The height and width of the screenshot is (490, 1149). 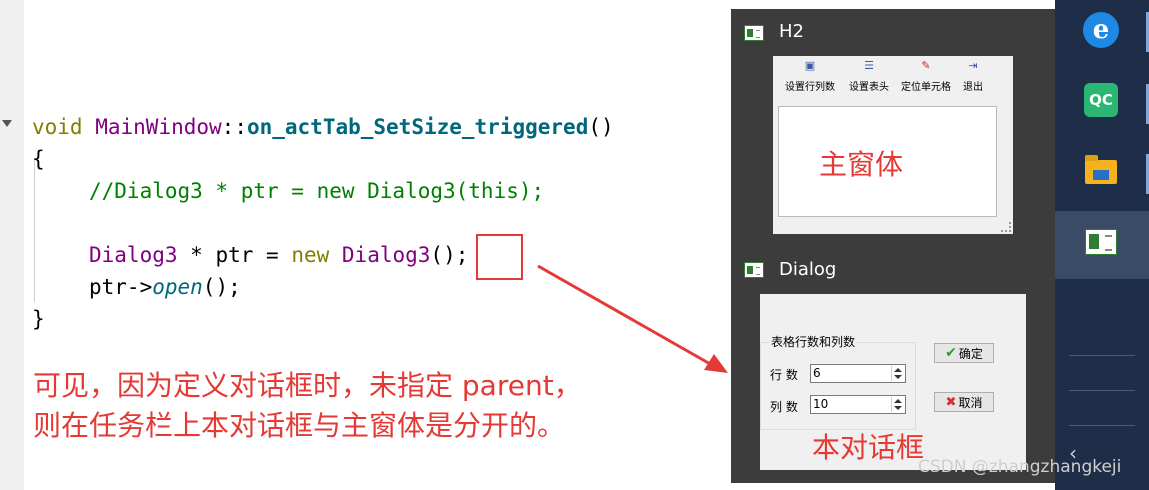 What do you see at coordinates (964, 353) in the screenshot?
I see `ok-button: ✔ 确定` at bounding box center [964, 353].